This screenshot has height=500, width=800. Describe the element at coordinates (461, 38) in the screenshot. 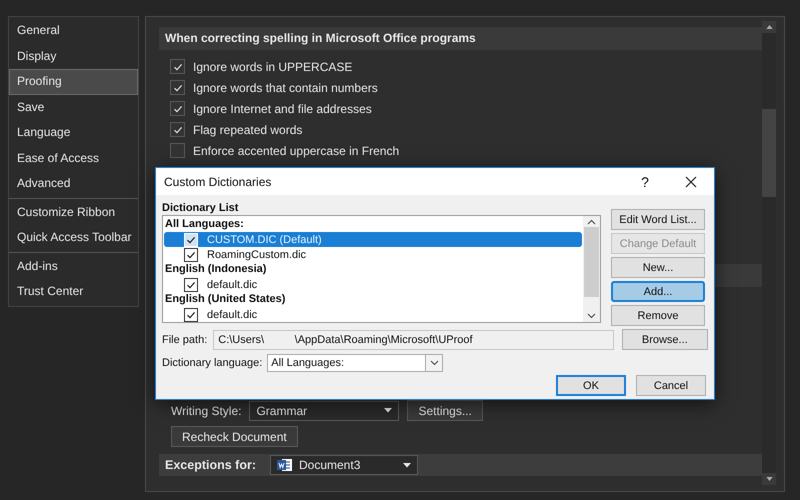

I see `section-heading: When correcting spelling in Microsoft Office programs` at that location.